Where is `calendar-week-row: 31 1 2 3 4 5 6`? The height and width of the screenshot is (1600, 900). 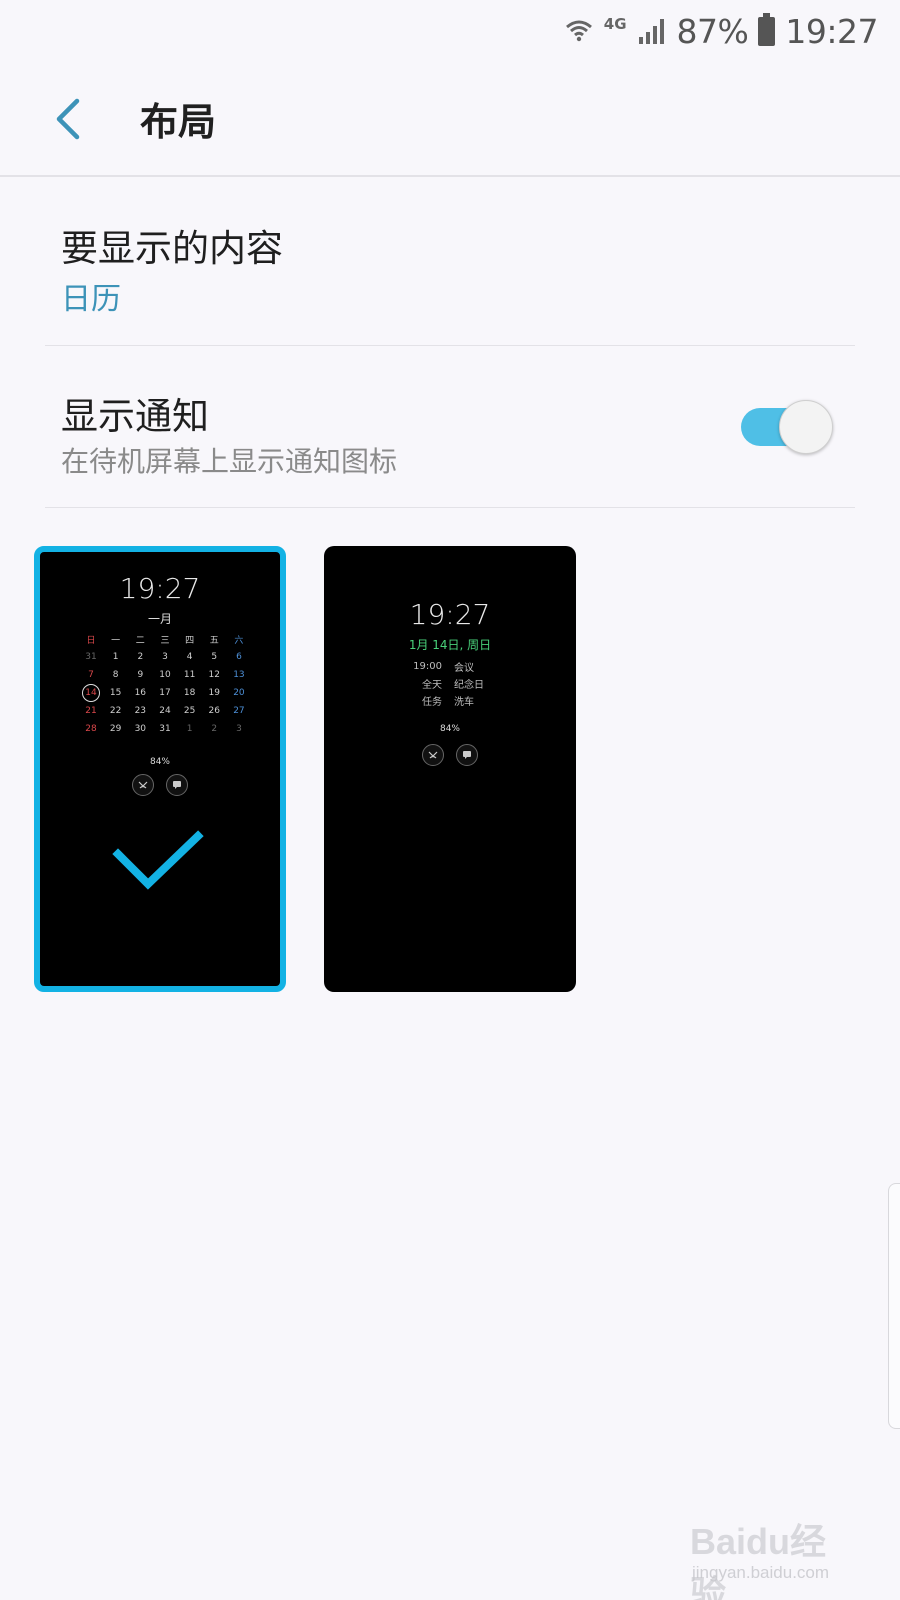 calendar-week-row: 31 1 2 3 4 5 6 is located at coordinates (165, 657).